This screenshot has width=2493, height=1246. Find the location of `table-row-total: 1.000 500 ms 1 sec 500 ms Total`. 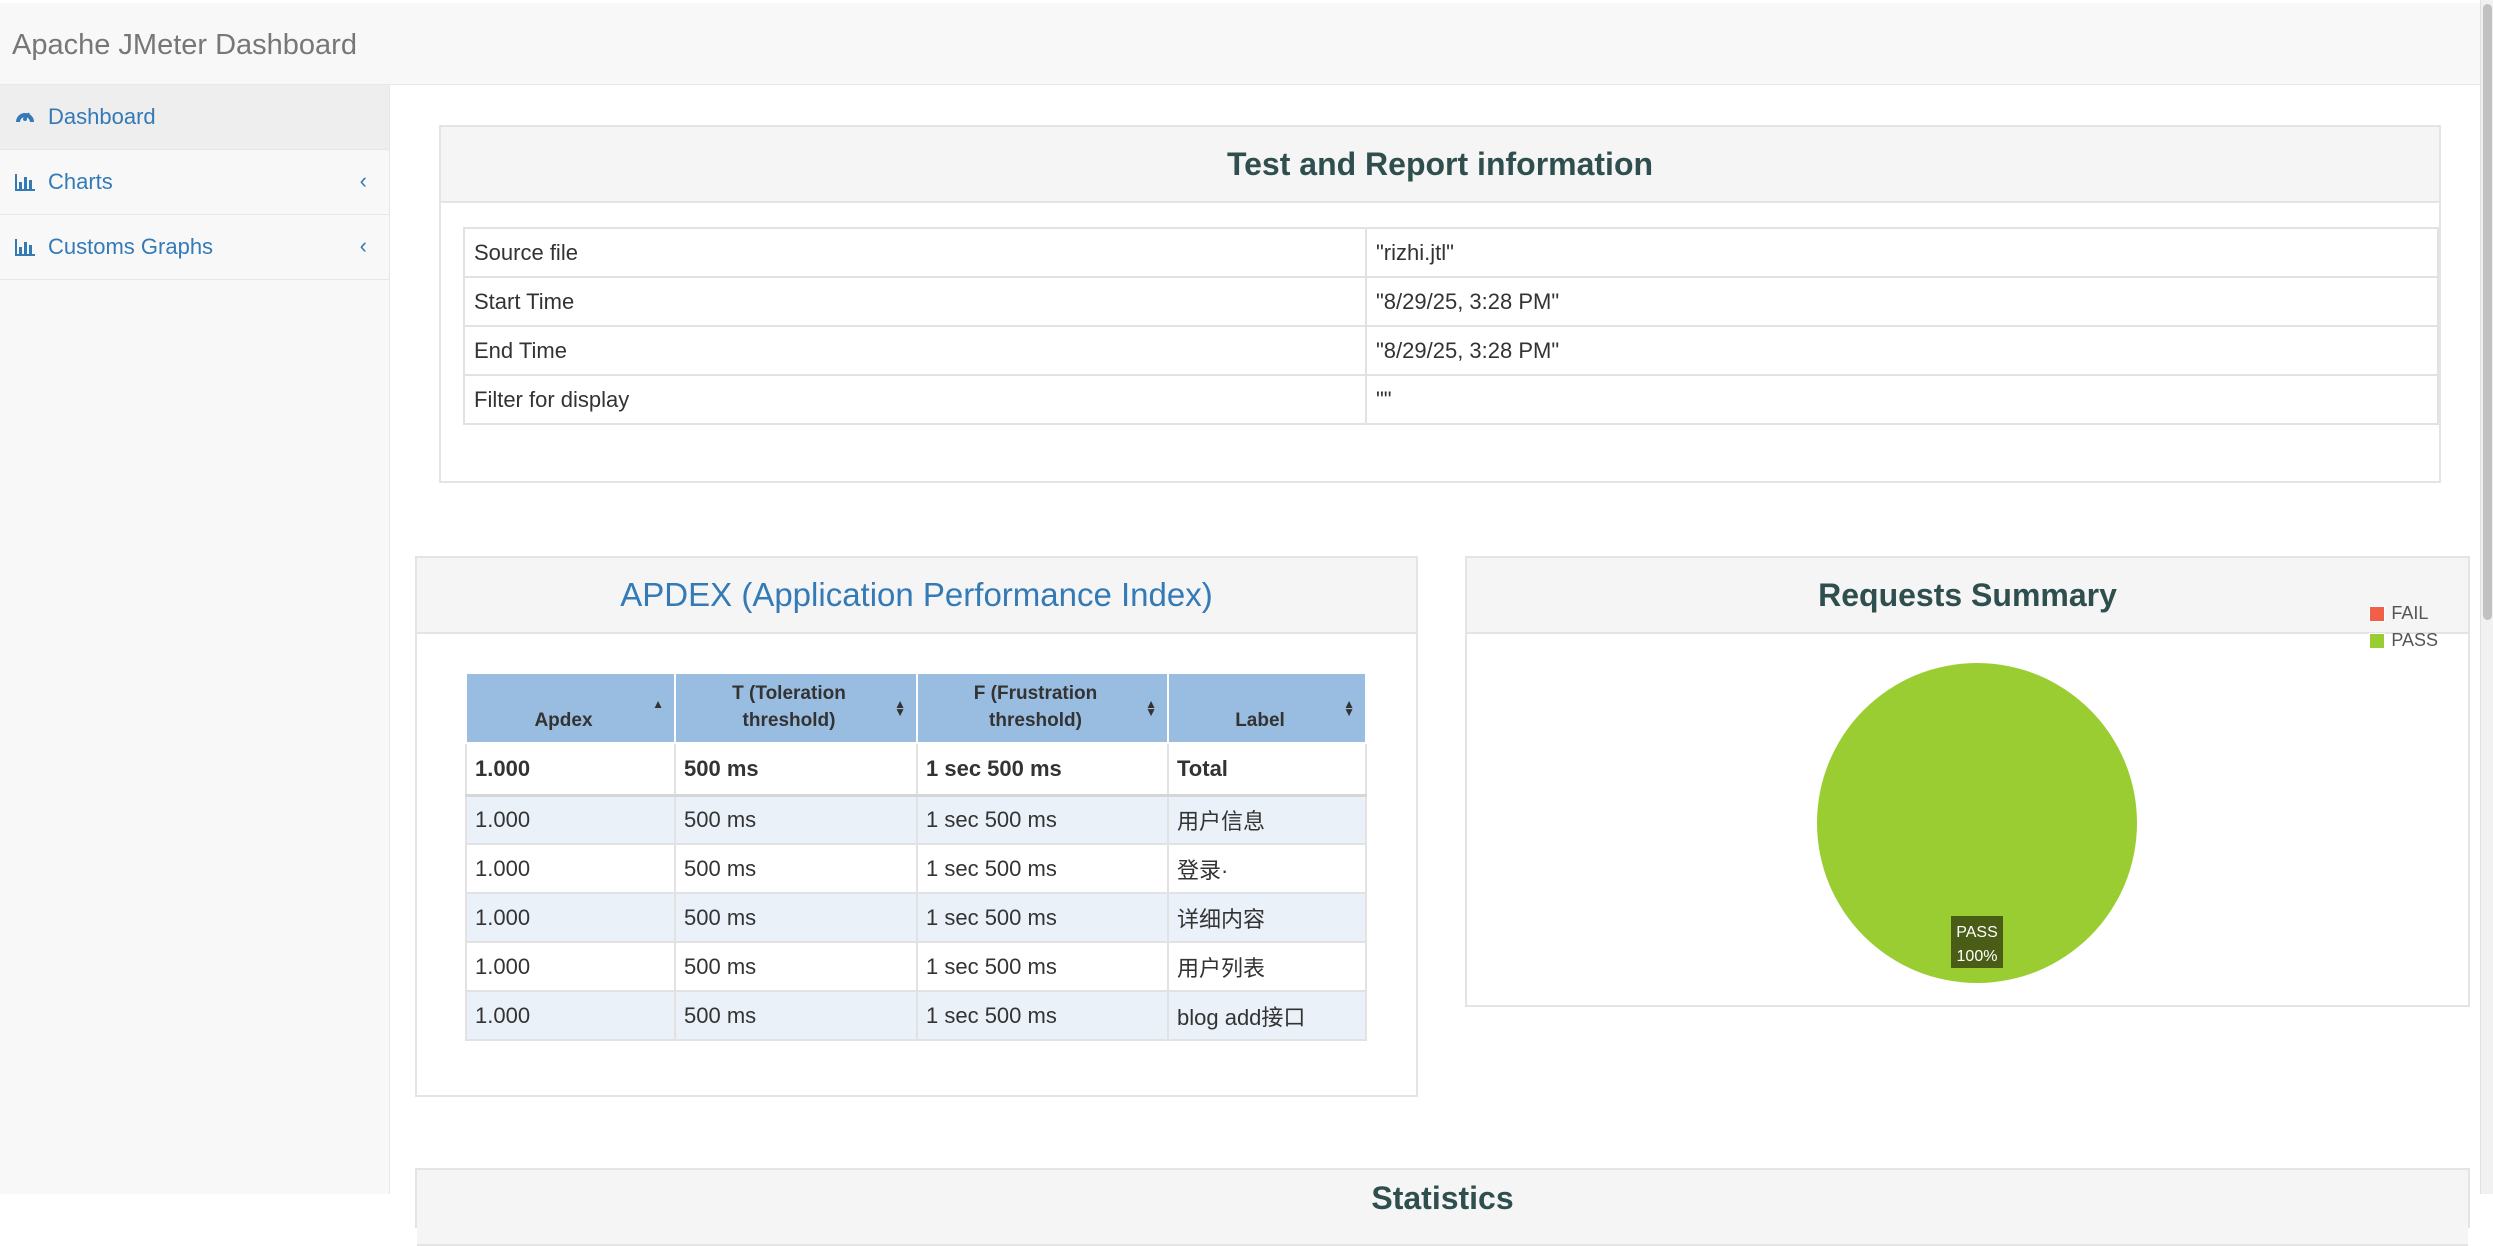

table-row-total: 1.000 500 ms 1 sec 500 ms Total is located at coordinates (916, 769).